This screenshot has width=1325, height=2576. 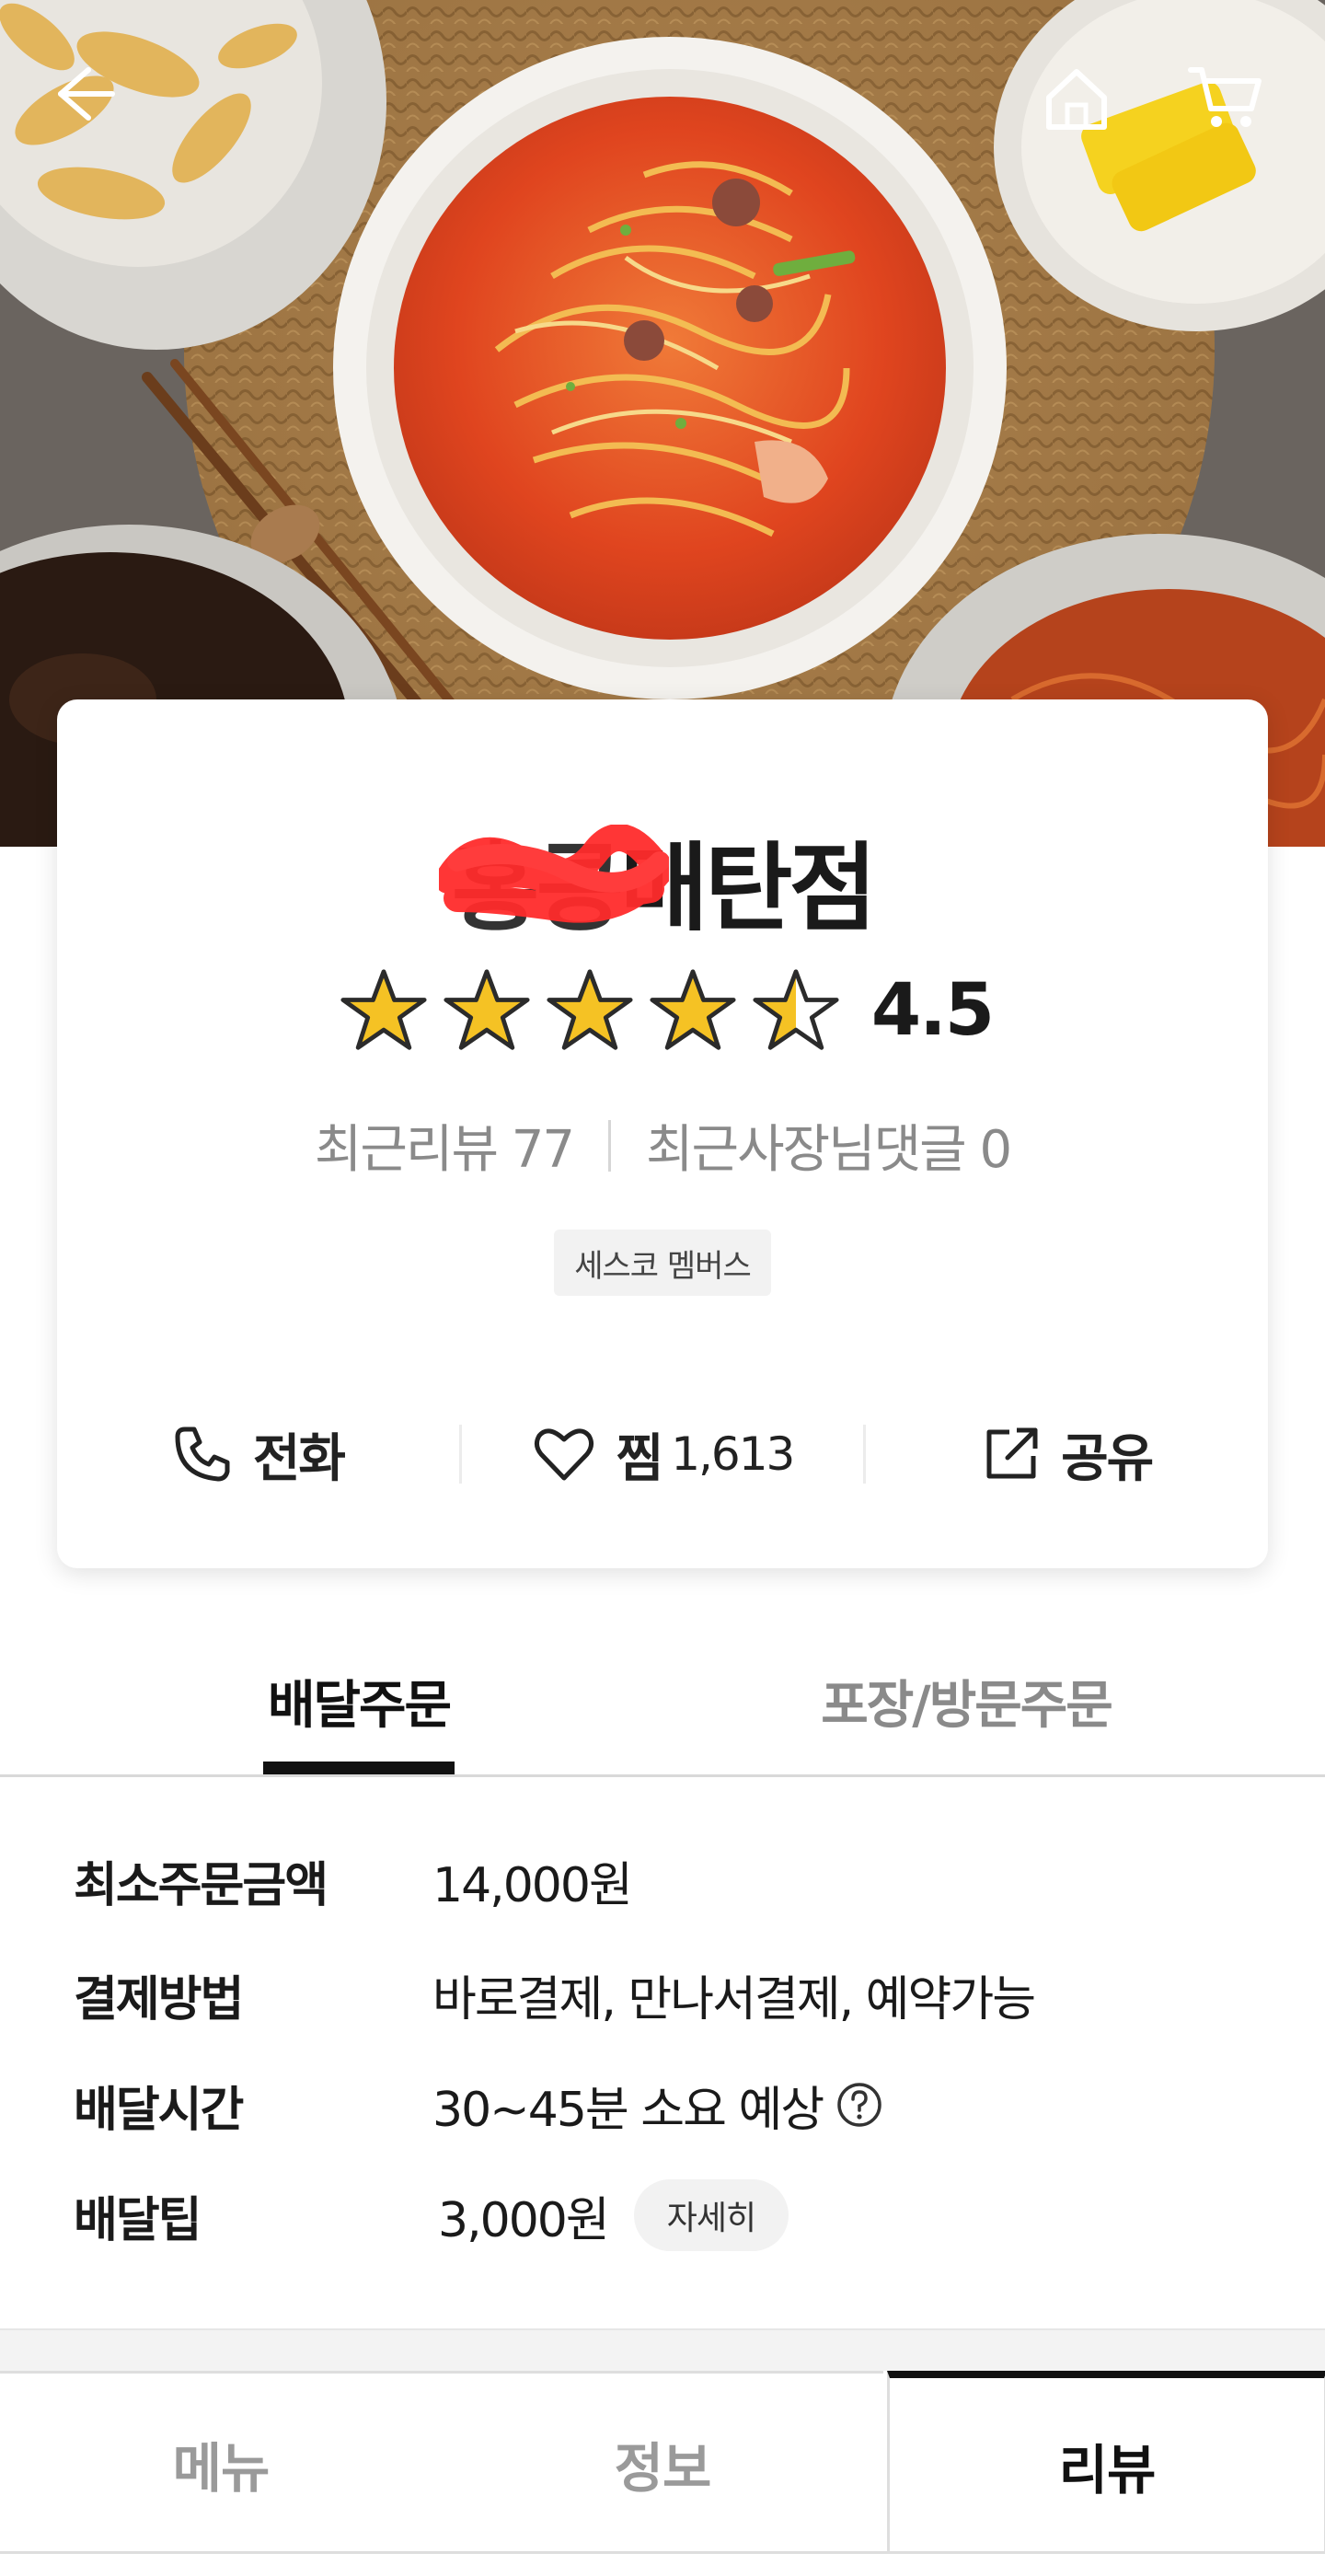 I want to click on bottom-tab-bar: 메뉴 정보 리뷰, so click(x=662, y=2473).